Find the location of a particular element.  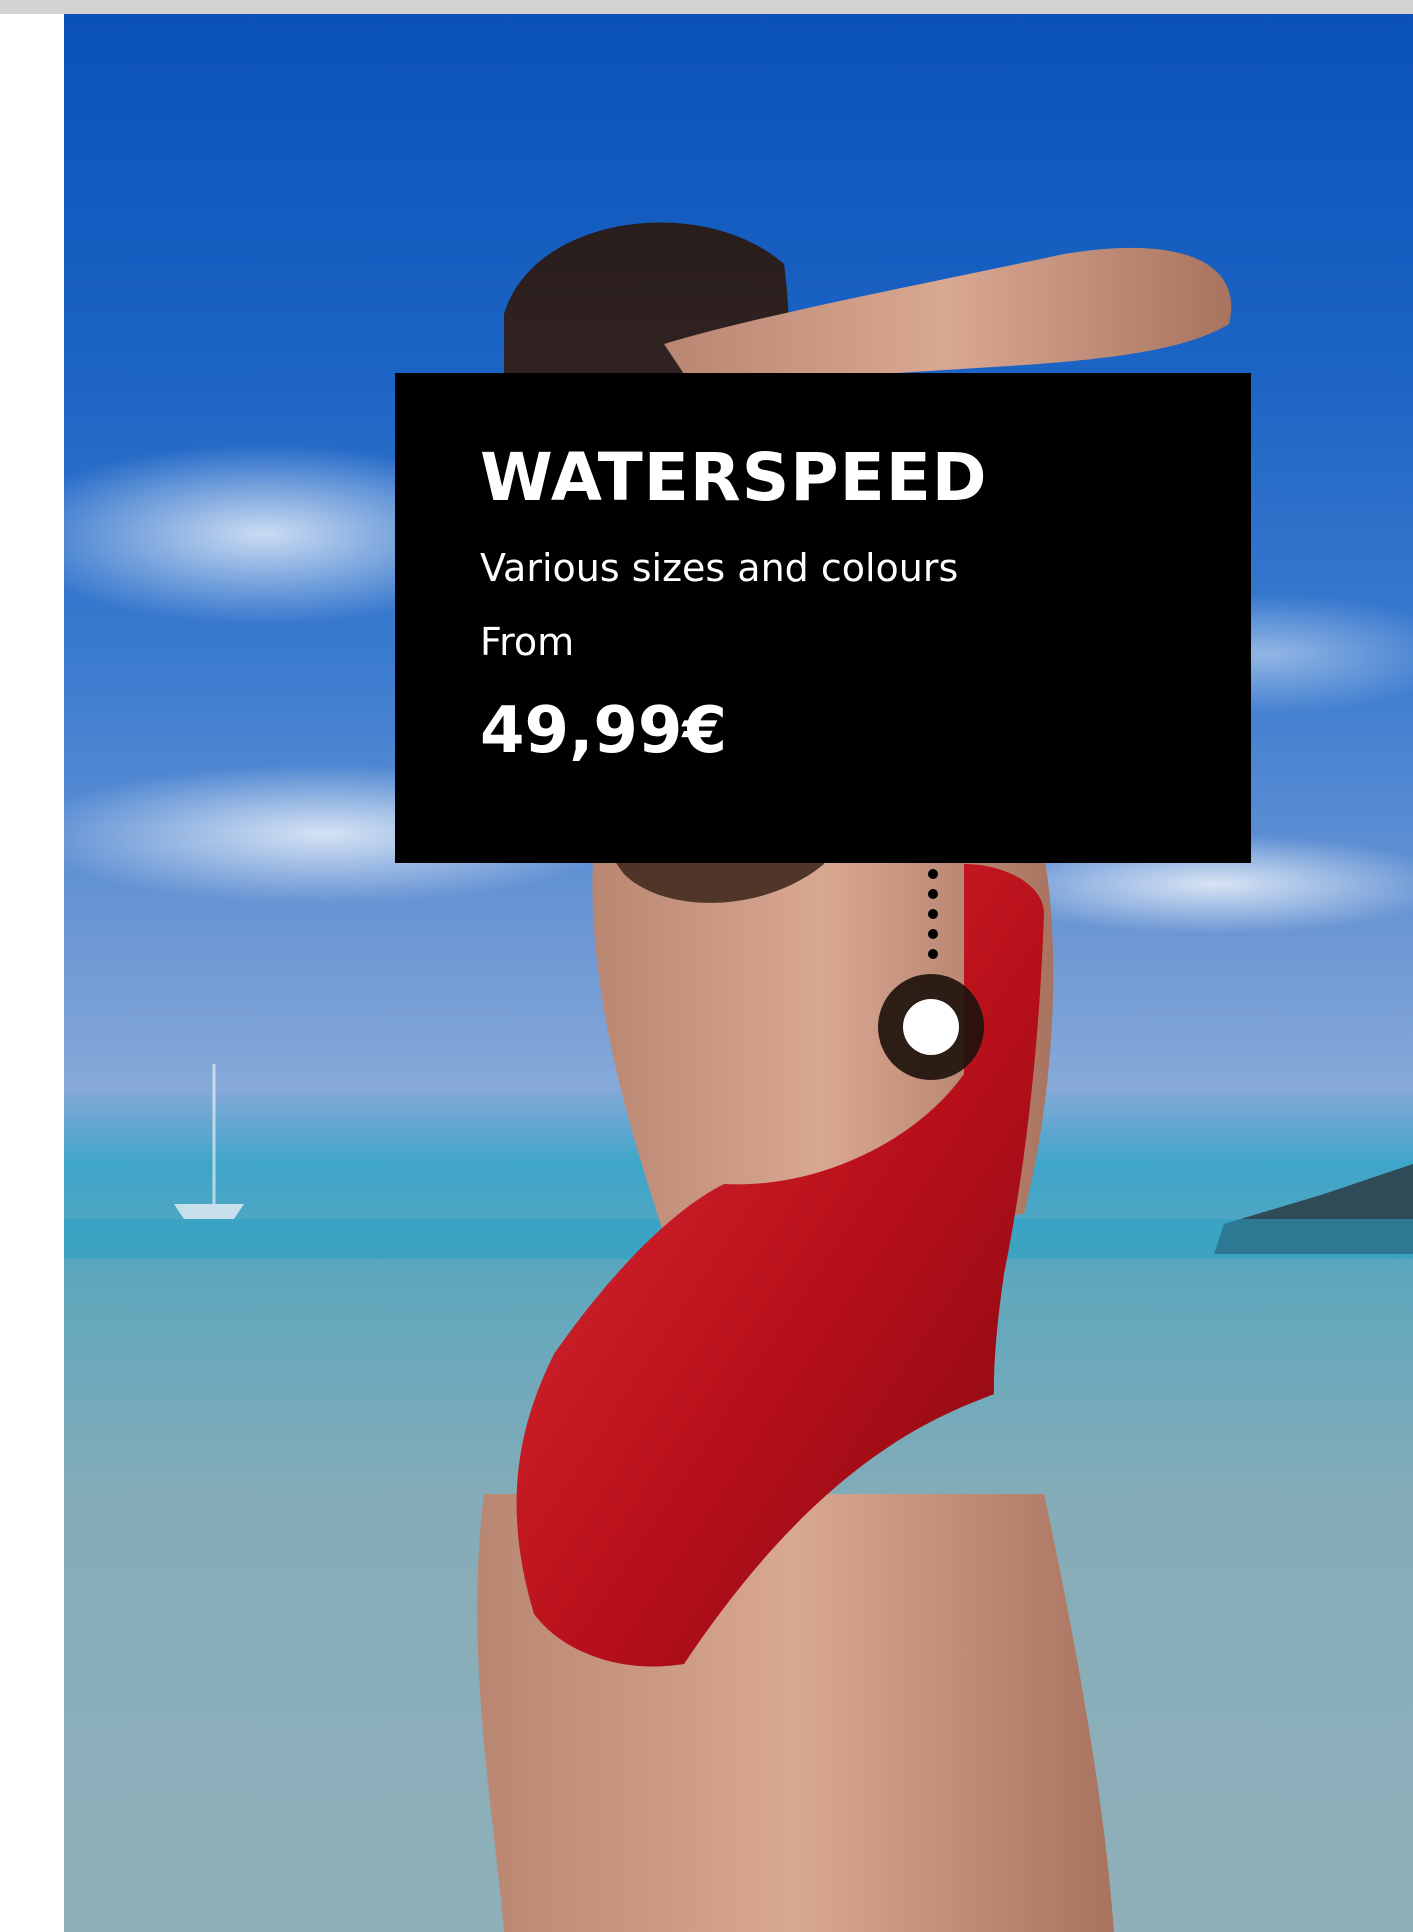

hotspot-leader-line is located at coordinates (933, 914).